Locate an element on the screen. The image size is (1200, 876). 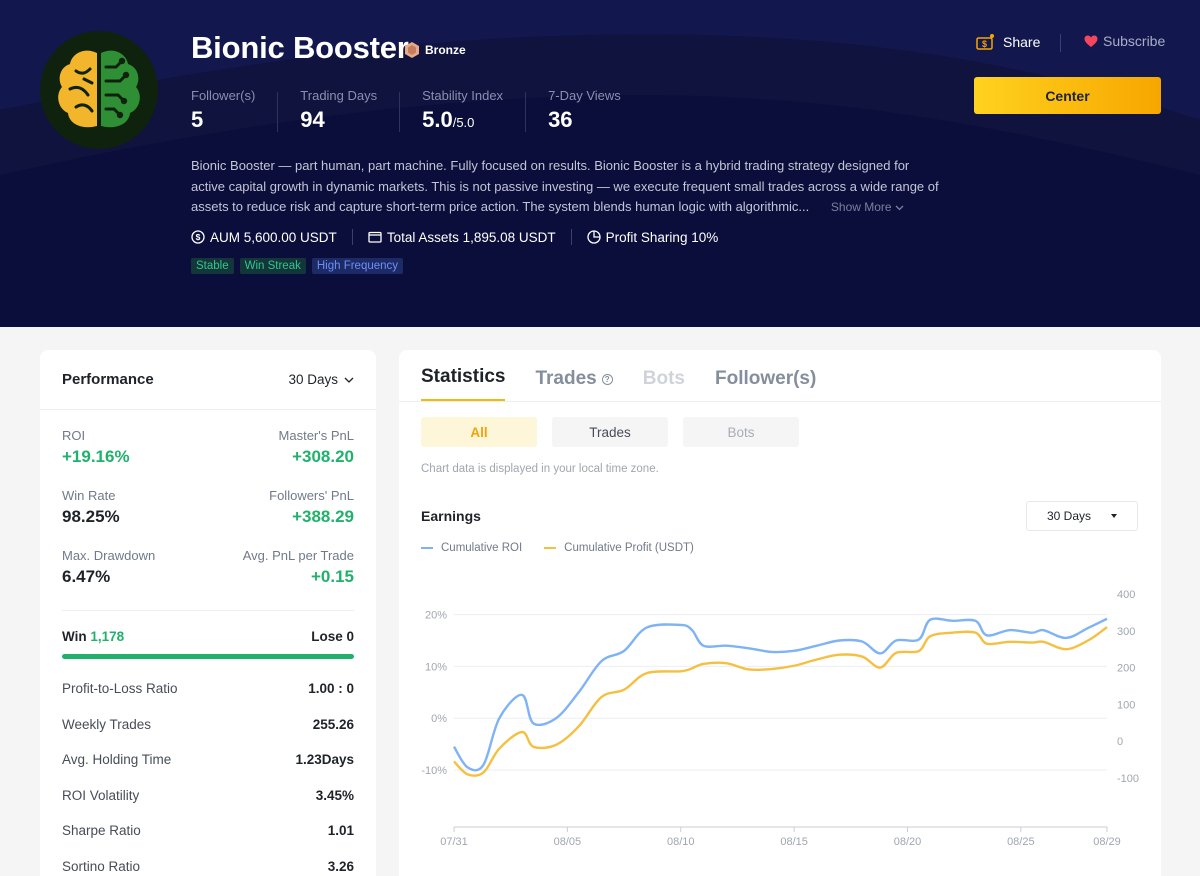
tier-badge-label: Bronze is located at coordinates (445, 50).